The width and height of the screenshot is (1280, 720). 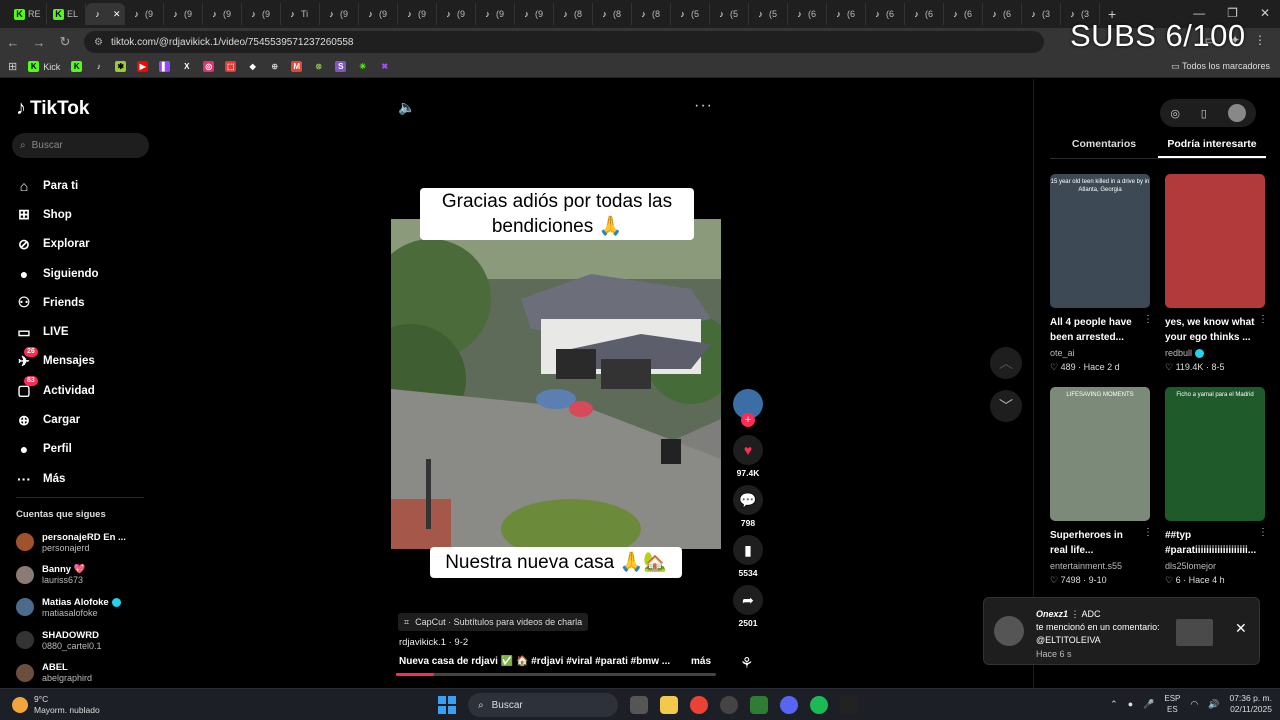 I want to click on app-icon, so click(x=729, y=705).